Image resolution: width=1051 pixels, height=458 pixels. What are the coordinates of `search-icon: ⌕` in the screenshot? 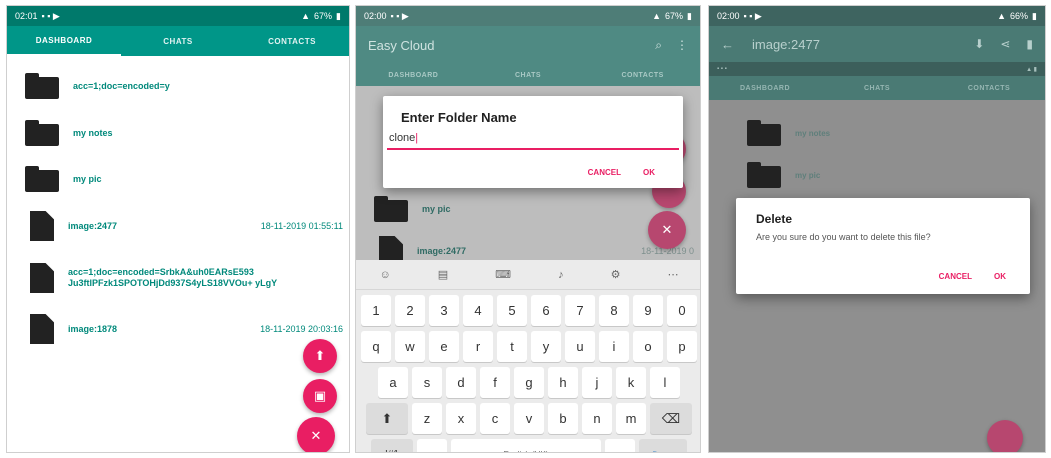 It's located at (658, 45).